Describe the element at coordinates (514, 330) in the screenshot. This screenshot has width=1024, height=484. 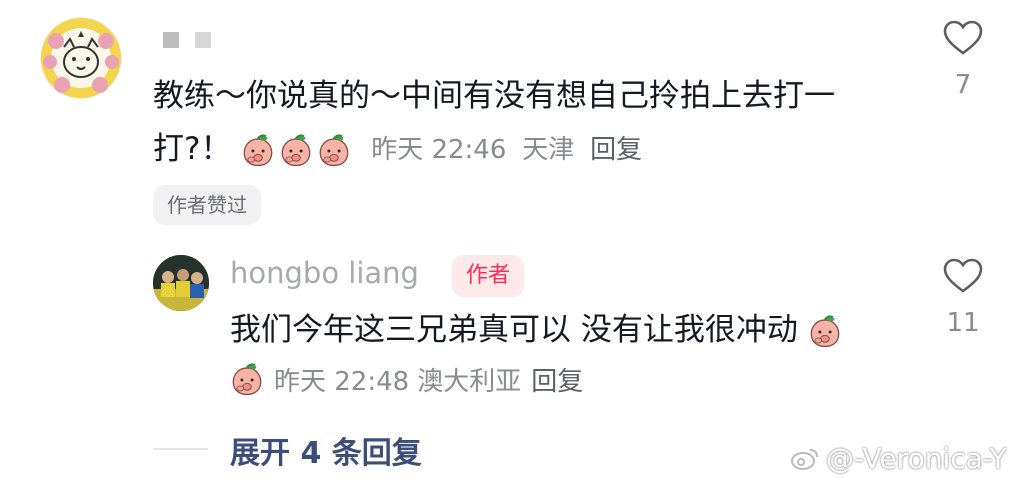
I see `reply-text: 我们今年这三兄弟真可以 没有让我很冲动` at that location.